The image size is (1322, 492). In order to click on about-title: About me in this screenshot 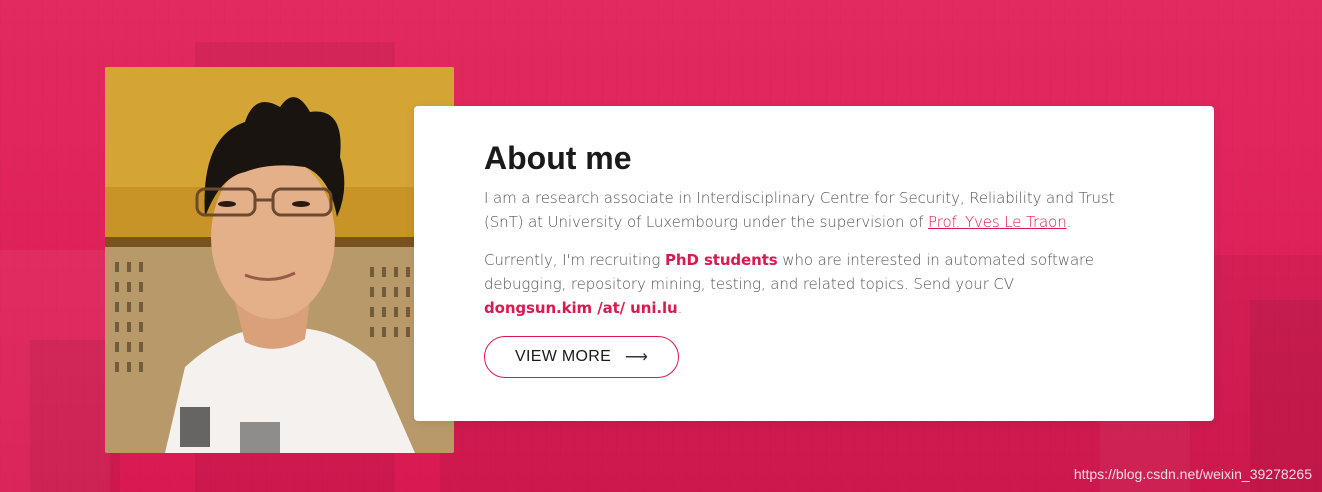, I will do `click(558, 158)`.